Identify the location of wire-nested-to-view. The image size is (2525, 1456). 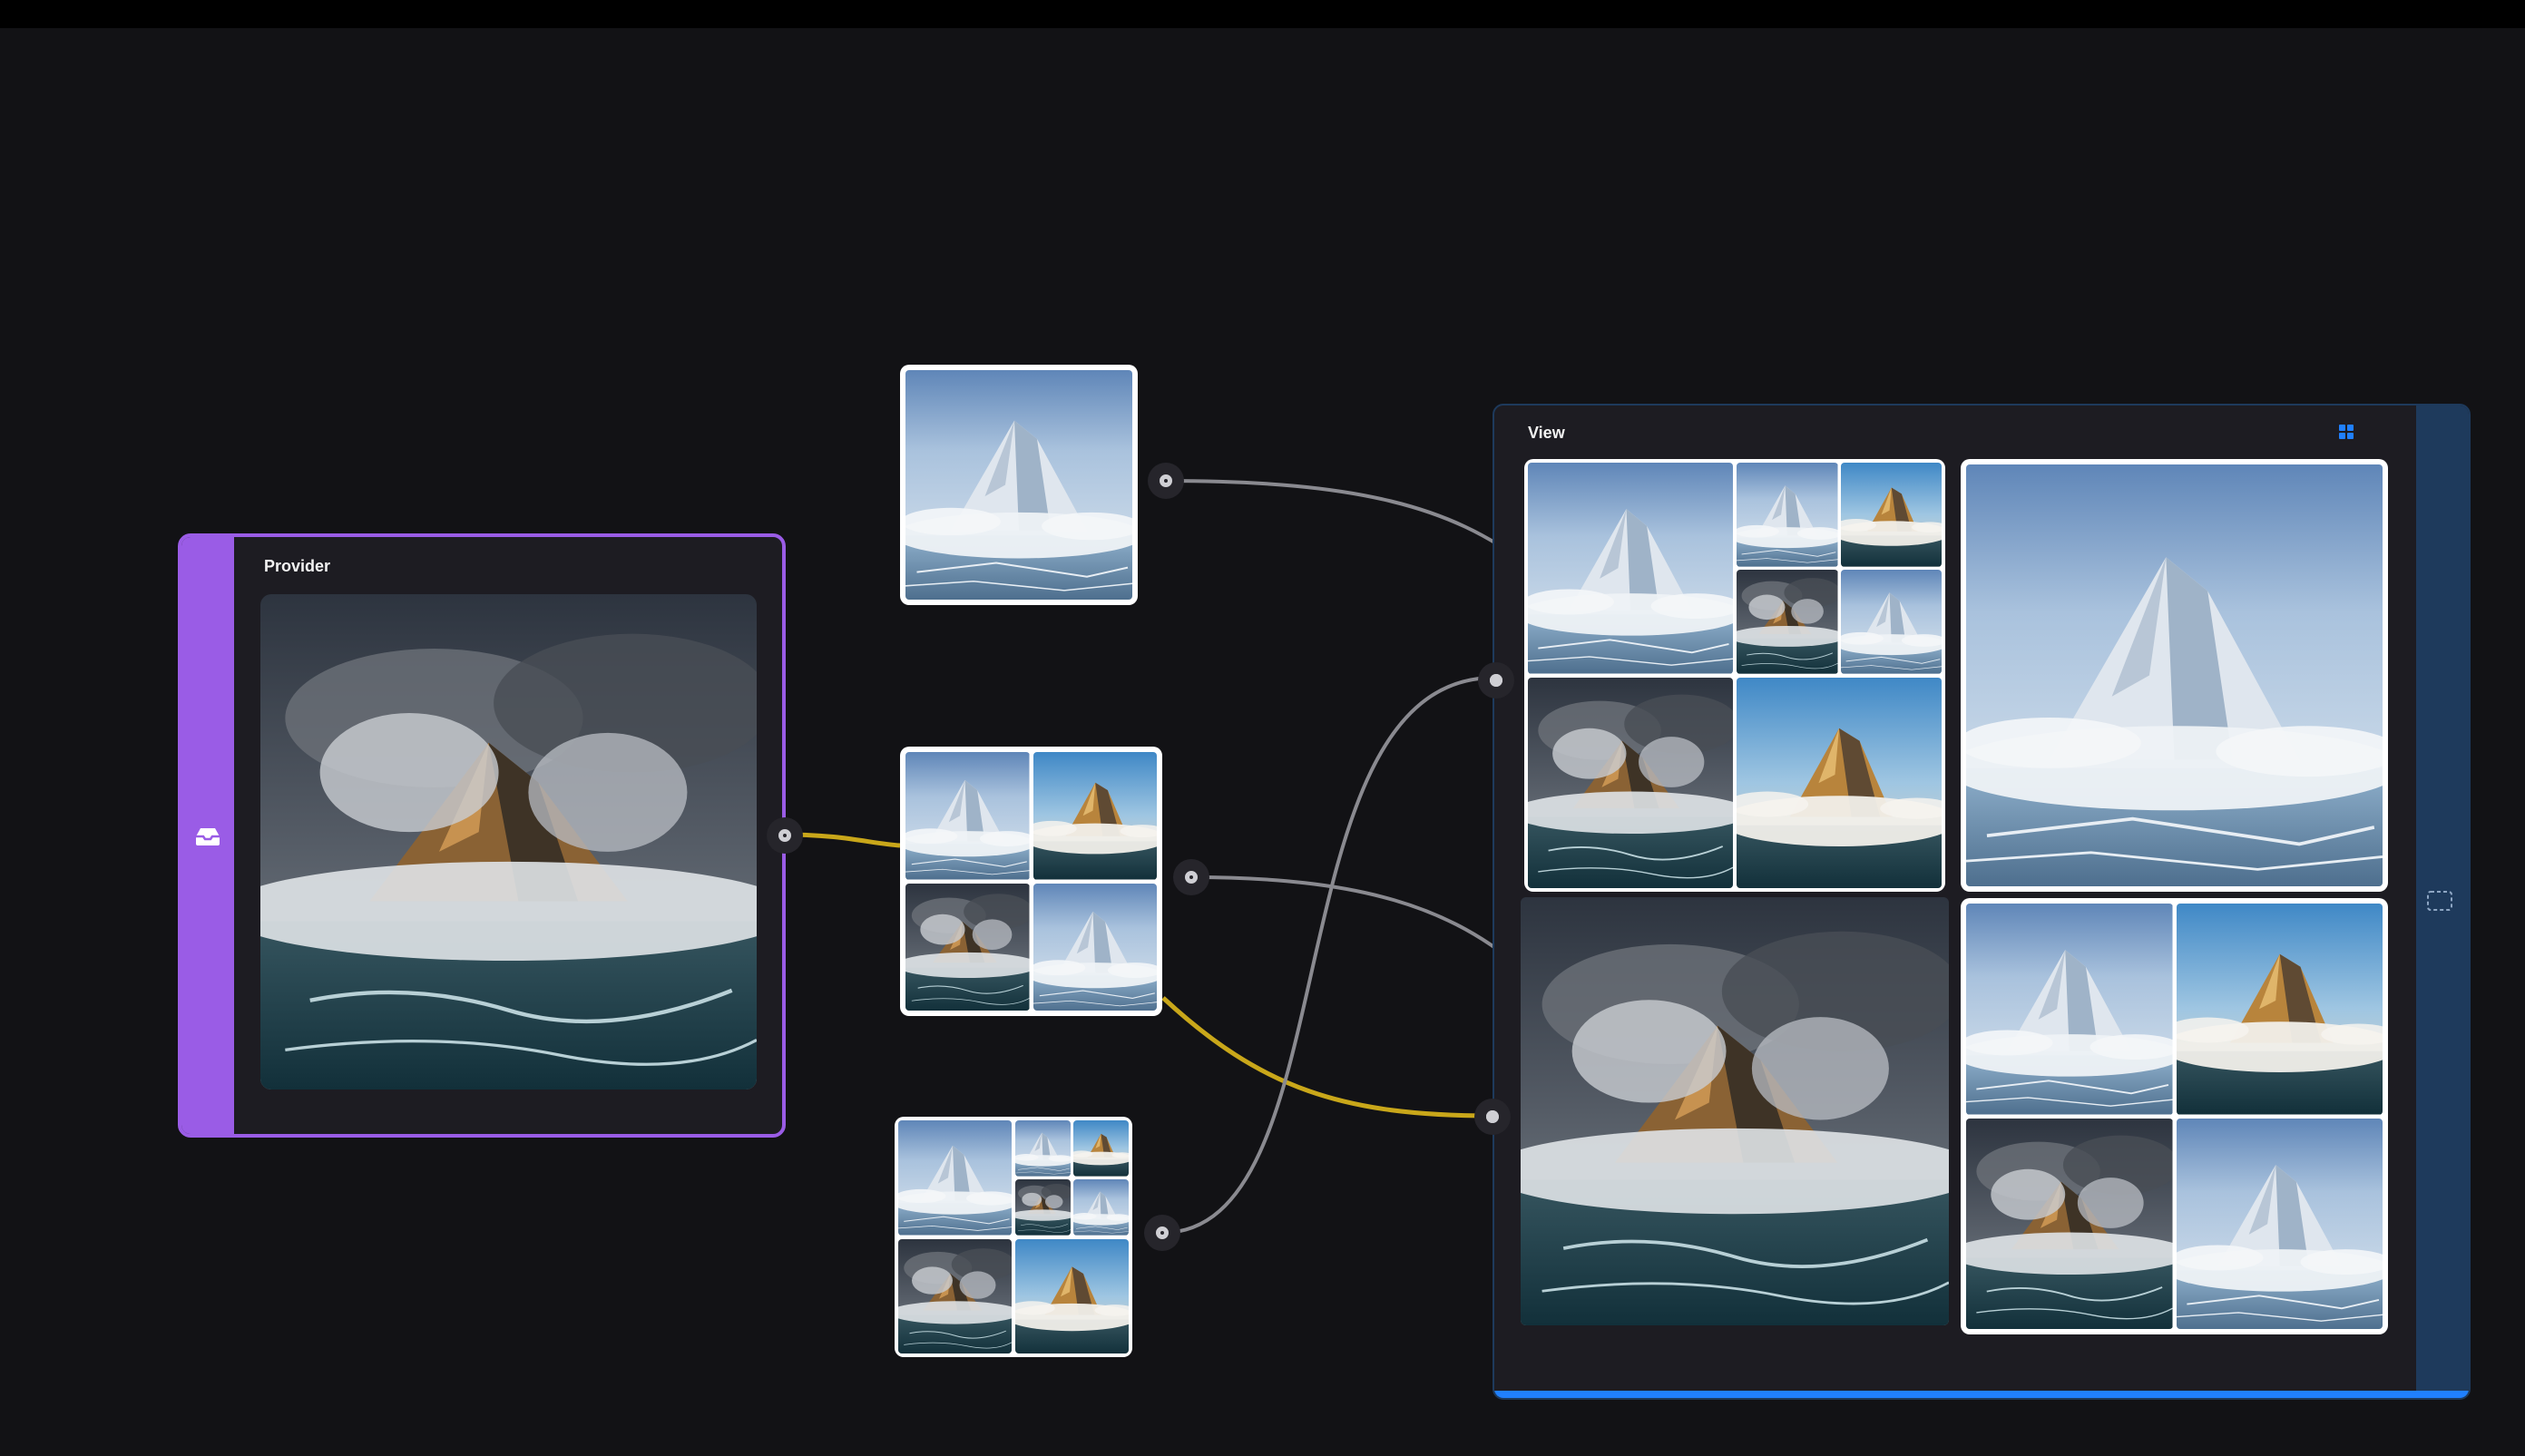
(1328, 955).